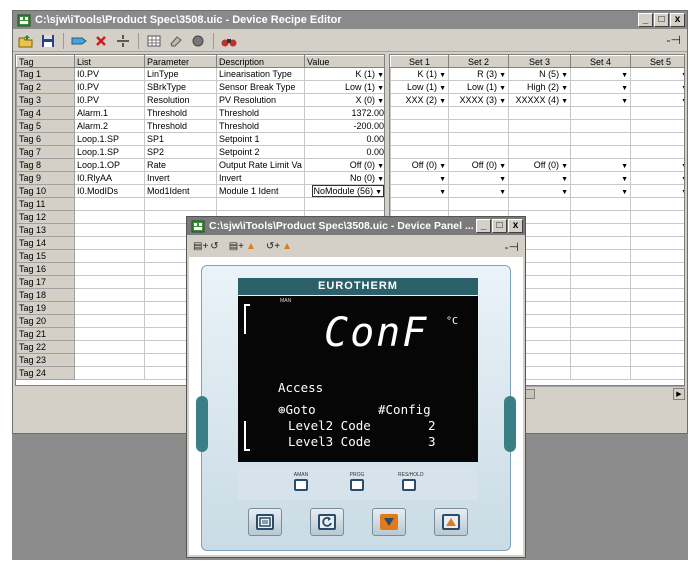  What do you see at coordinates (180, 126) in the screenshot?
I see `table-cell: Threshold` at bounding box center [180, 126].